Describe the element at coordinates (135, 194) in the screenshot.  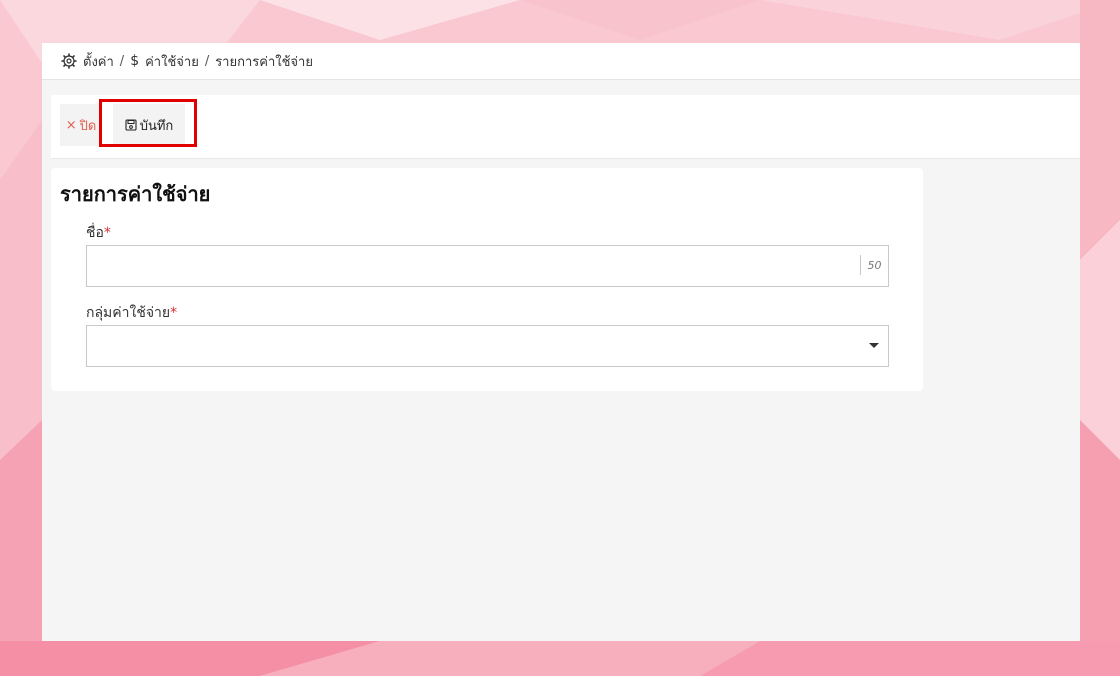
I see `form-title: รายการค่าใช้จ่าย` at that location.